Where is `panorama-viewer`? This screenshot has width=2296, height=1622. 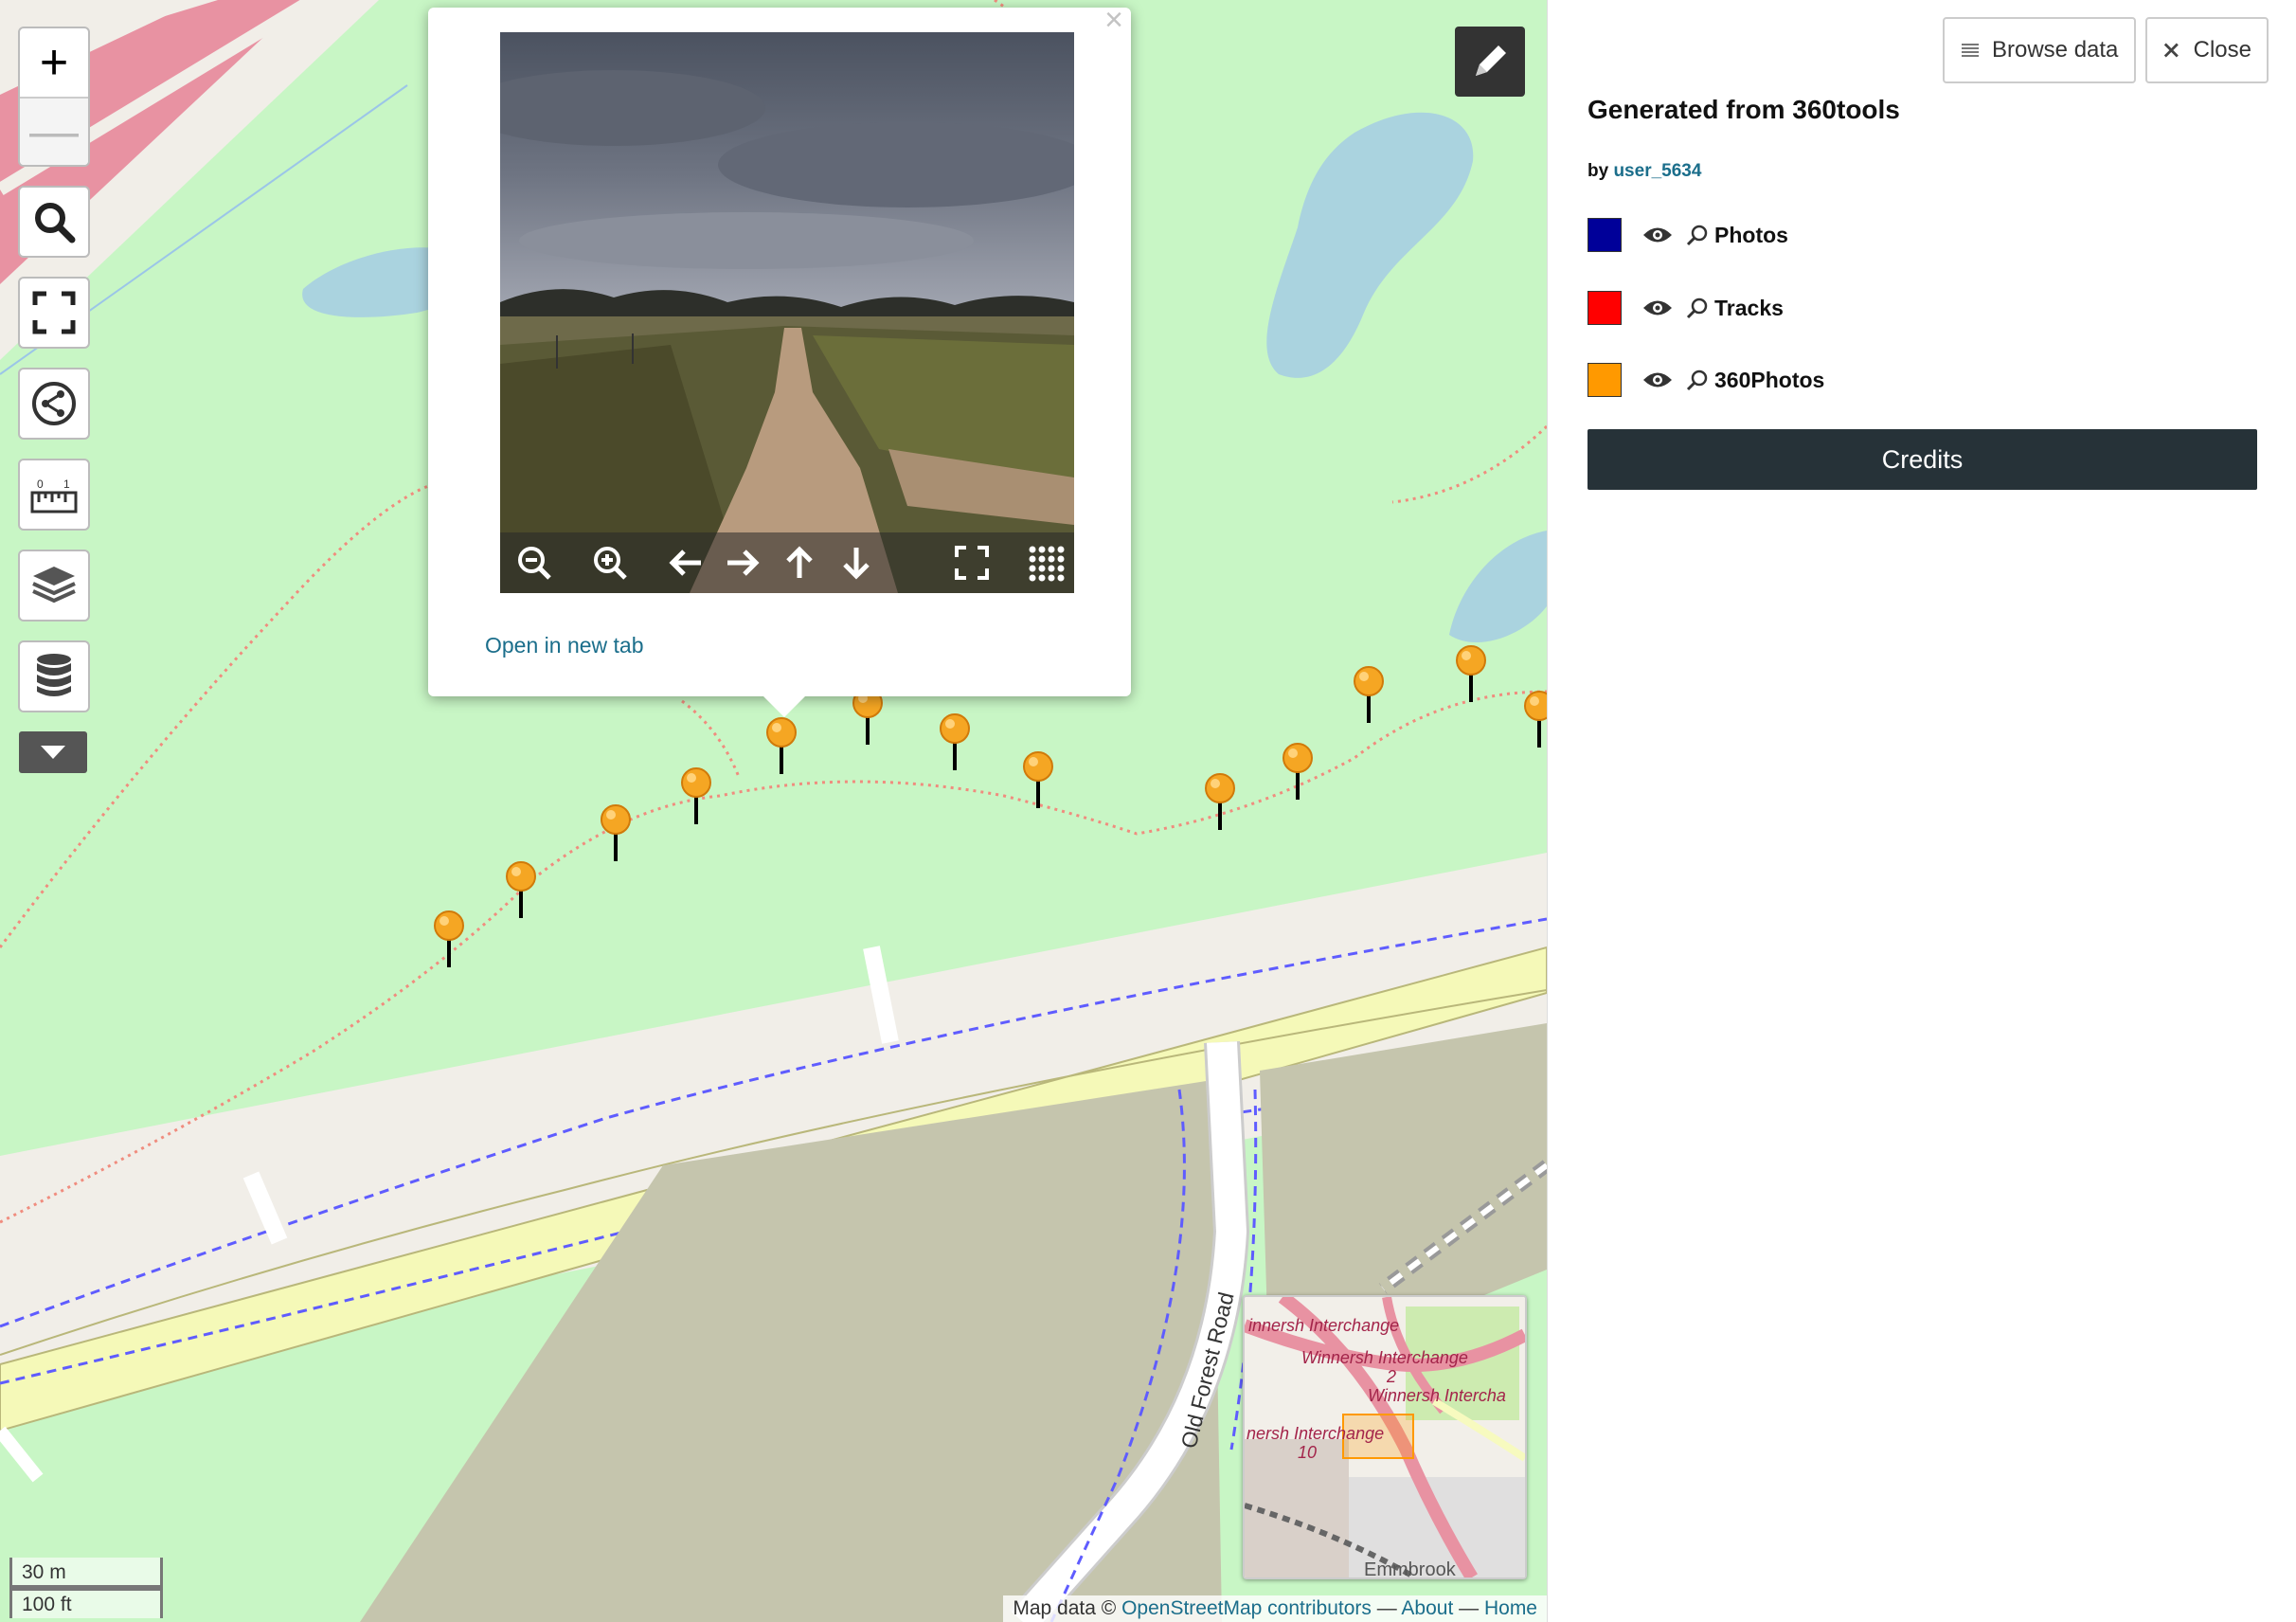 panorama-viewer is located at coordinates (787, 312).